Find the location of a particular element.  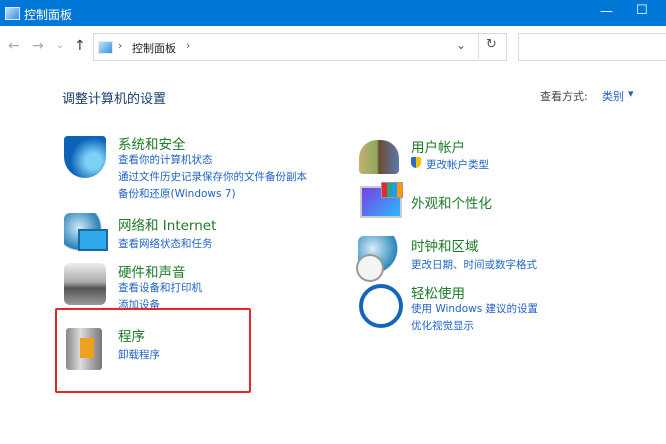

link-devices-printers: 查看设备和打印机 is located at coordinates (160, 287).